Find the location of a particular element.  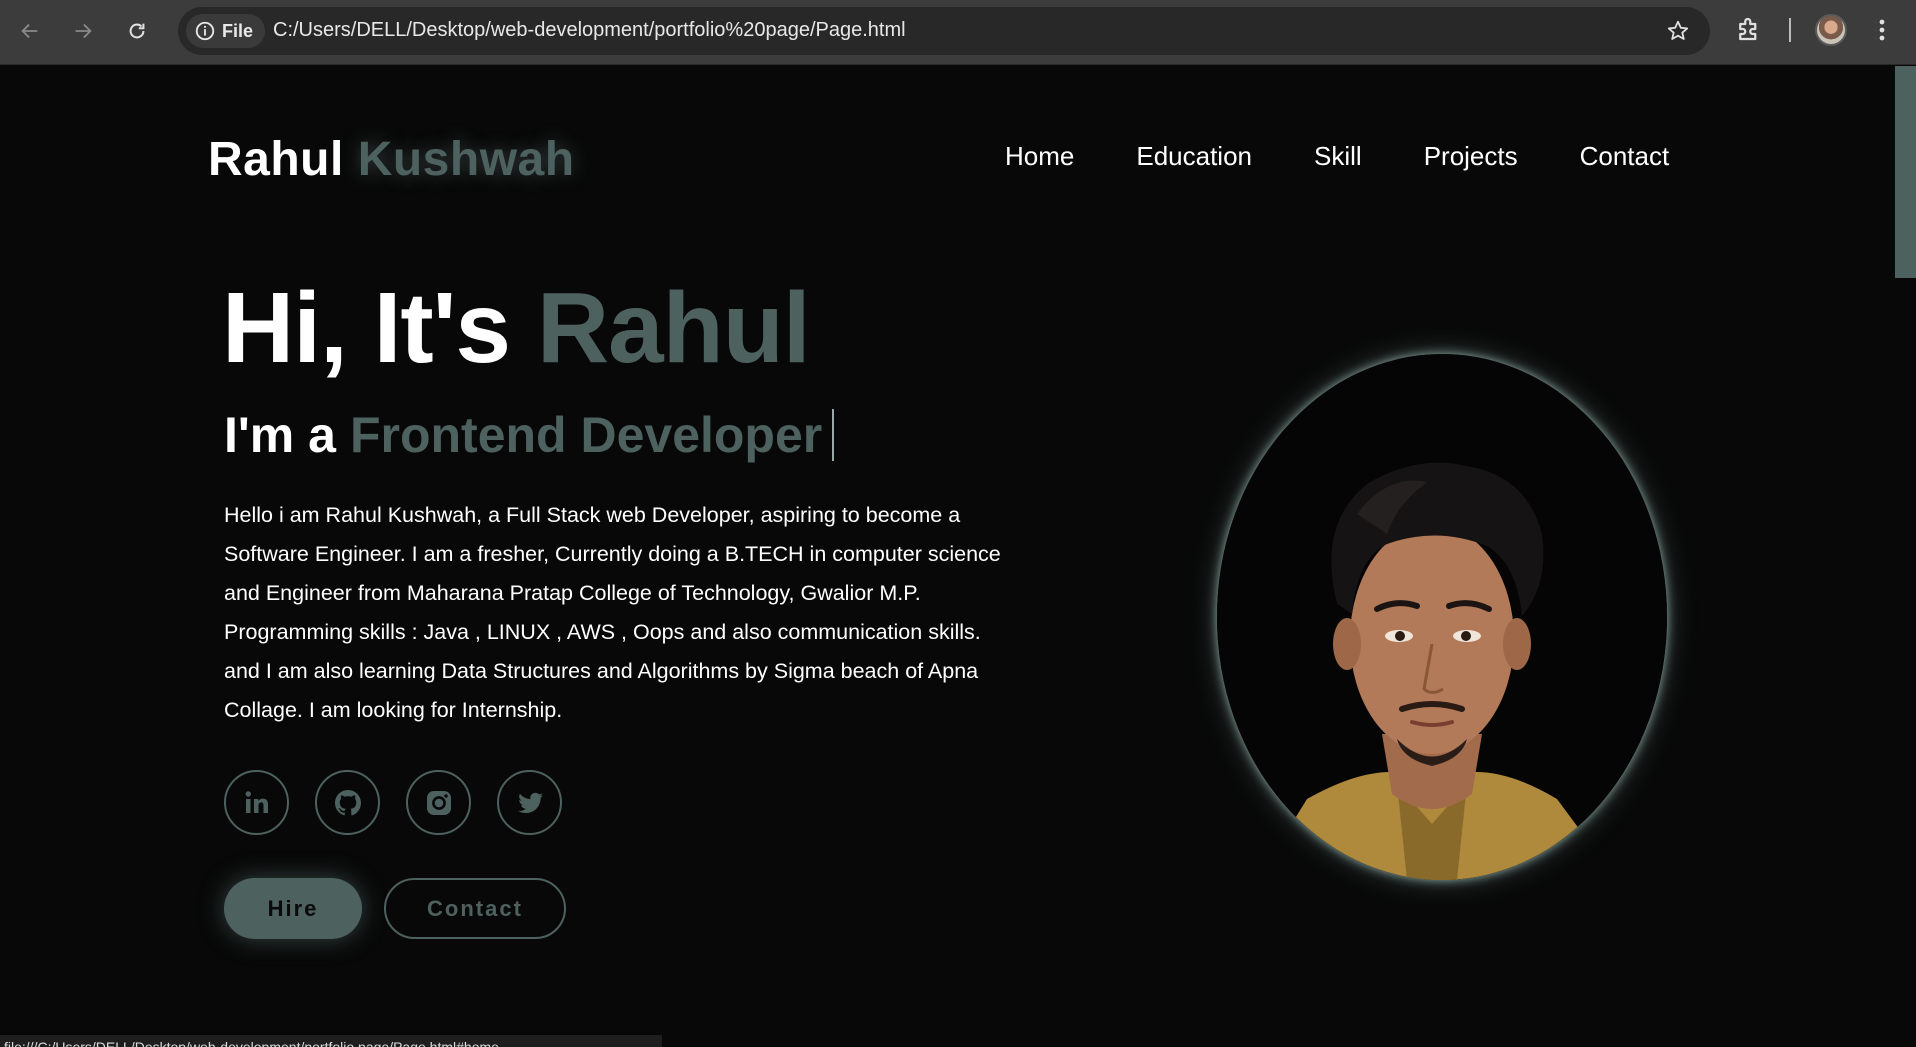

profile-avatar is located at coordinates (1831, 30).